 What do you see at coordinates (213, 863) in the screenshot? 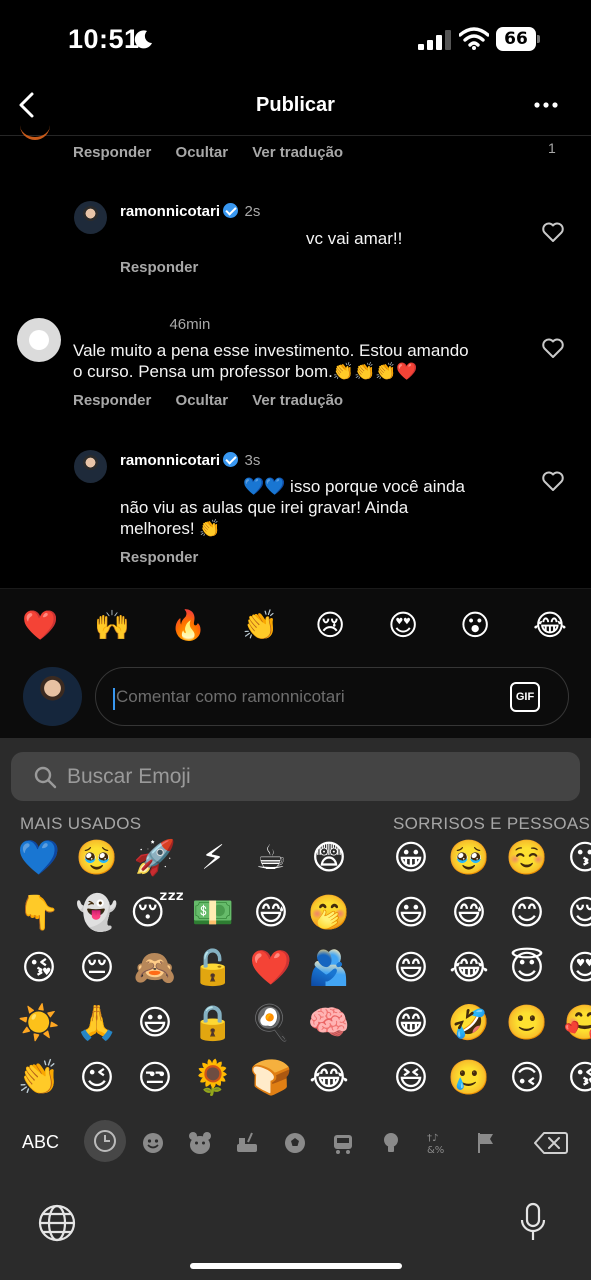
I see `frequent-emoji-key: ⚡` at bounding box center [213, 863].